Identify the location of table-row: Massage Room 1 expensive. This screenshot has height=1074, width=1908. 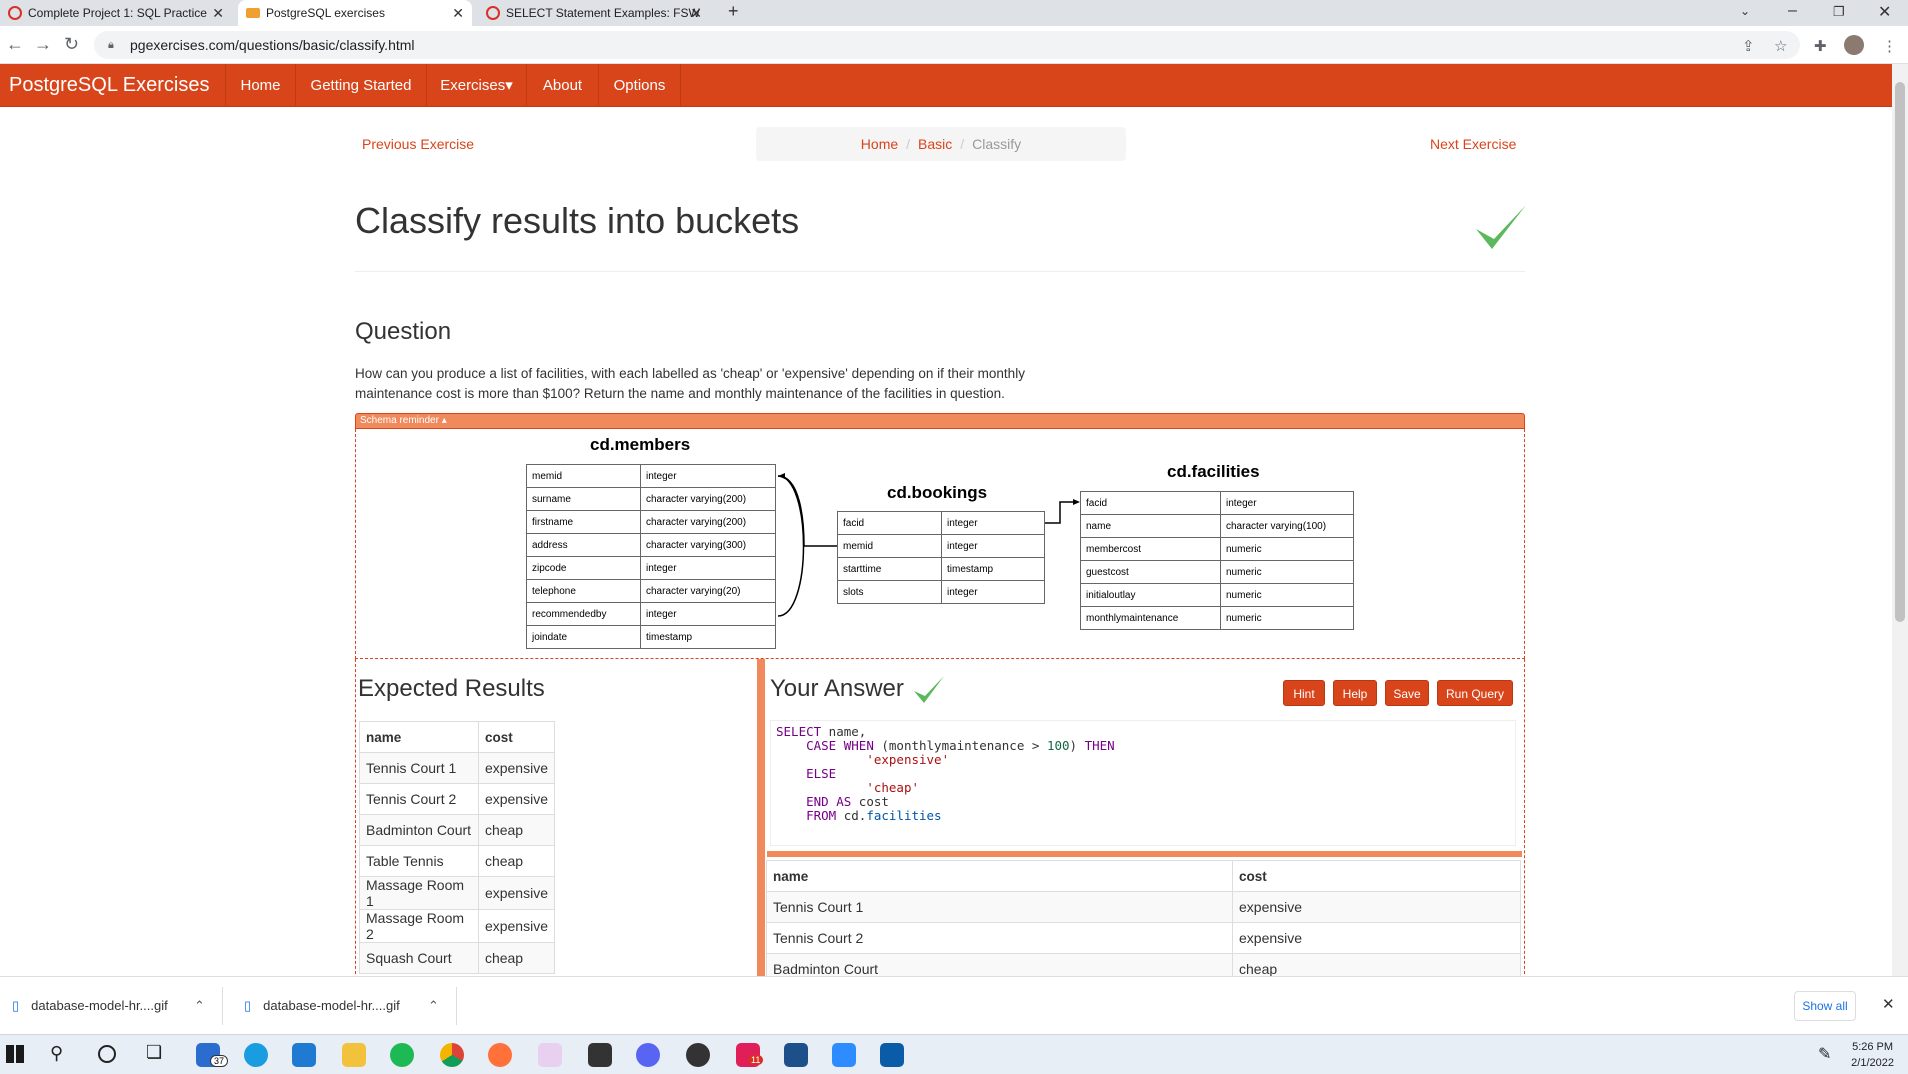
(457, 893).